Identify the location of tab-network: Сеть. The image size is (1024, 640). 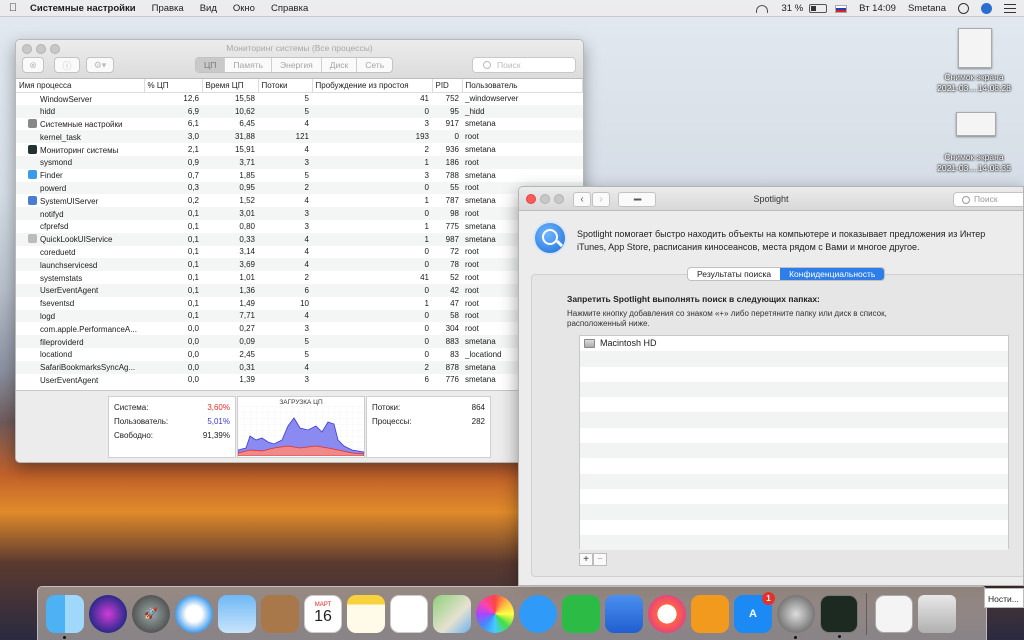
(374, 65).